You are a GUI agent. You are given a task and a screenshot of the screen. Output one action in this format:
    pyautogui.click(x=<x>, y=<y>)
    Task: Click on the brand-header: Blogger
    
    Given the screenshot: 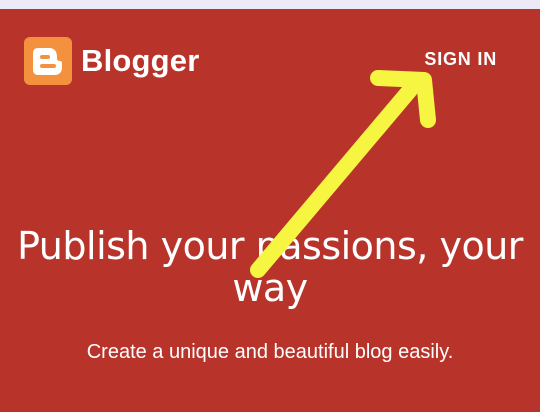 What is the action you would take?
    pyautogui.click(x=112, y=61)
    